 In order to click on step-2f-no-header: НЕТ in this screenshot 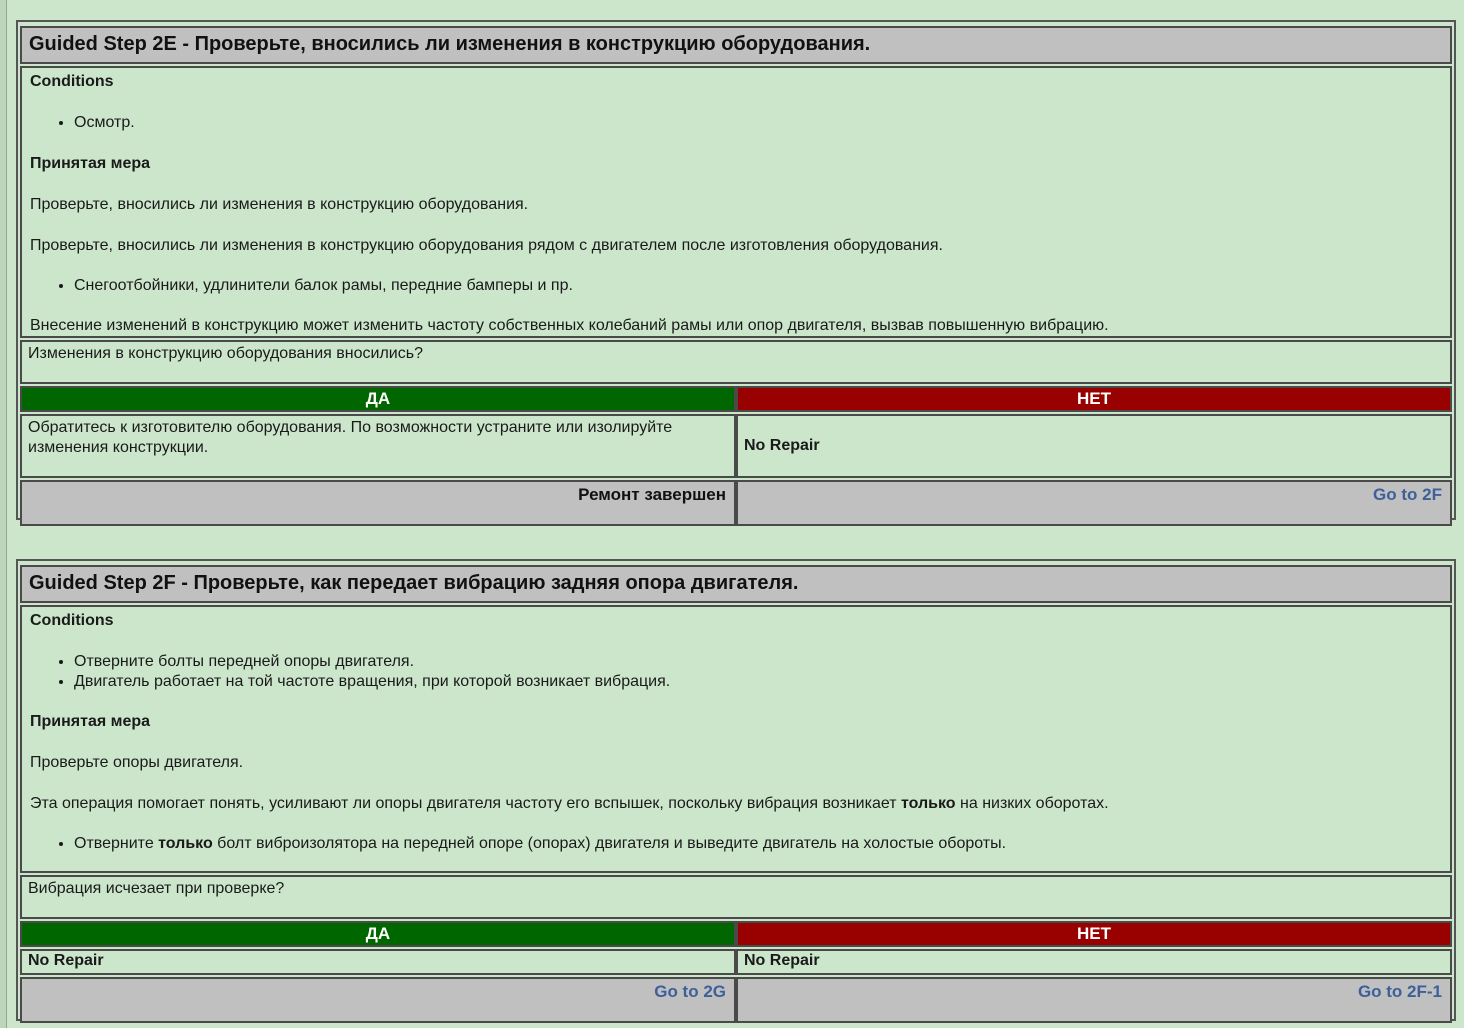, I will do `click(1094, 934)`.